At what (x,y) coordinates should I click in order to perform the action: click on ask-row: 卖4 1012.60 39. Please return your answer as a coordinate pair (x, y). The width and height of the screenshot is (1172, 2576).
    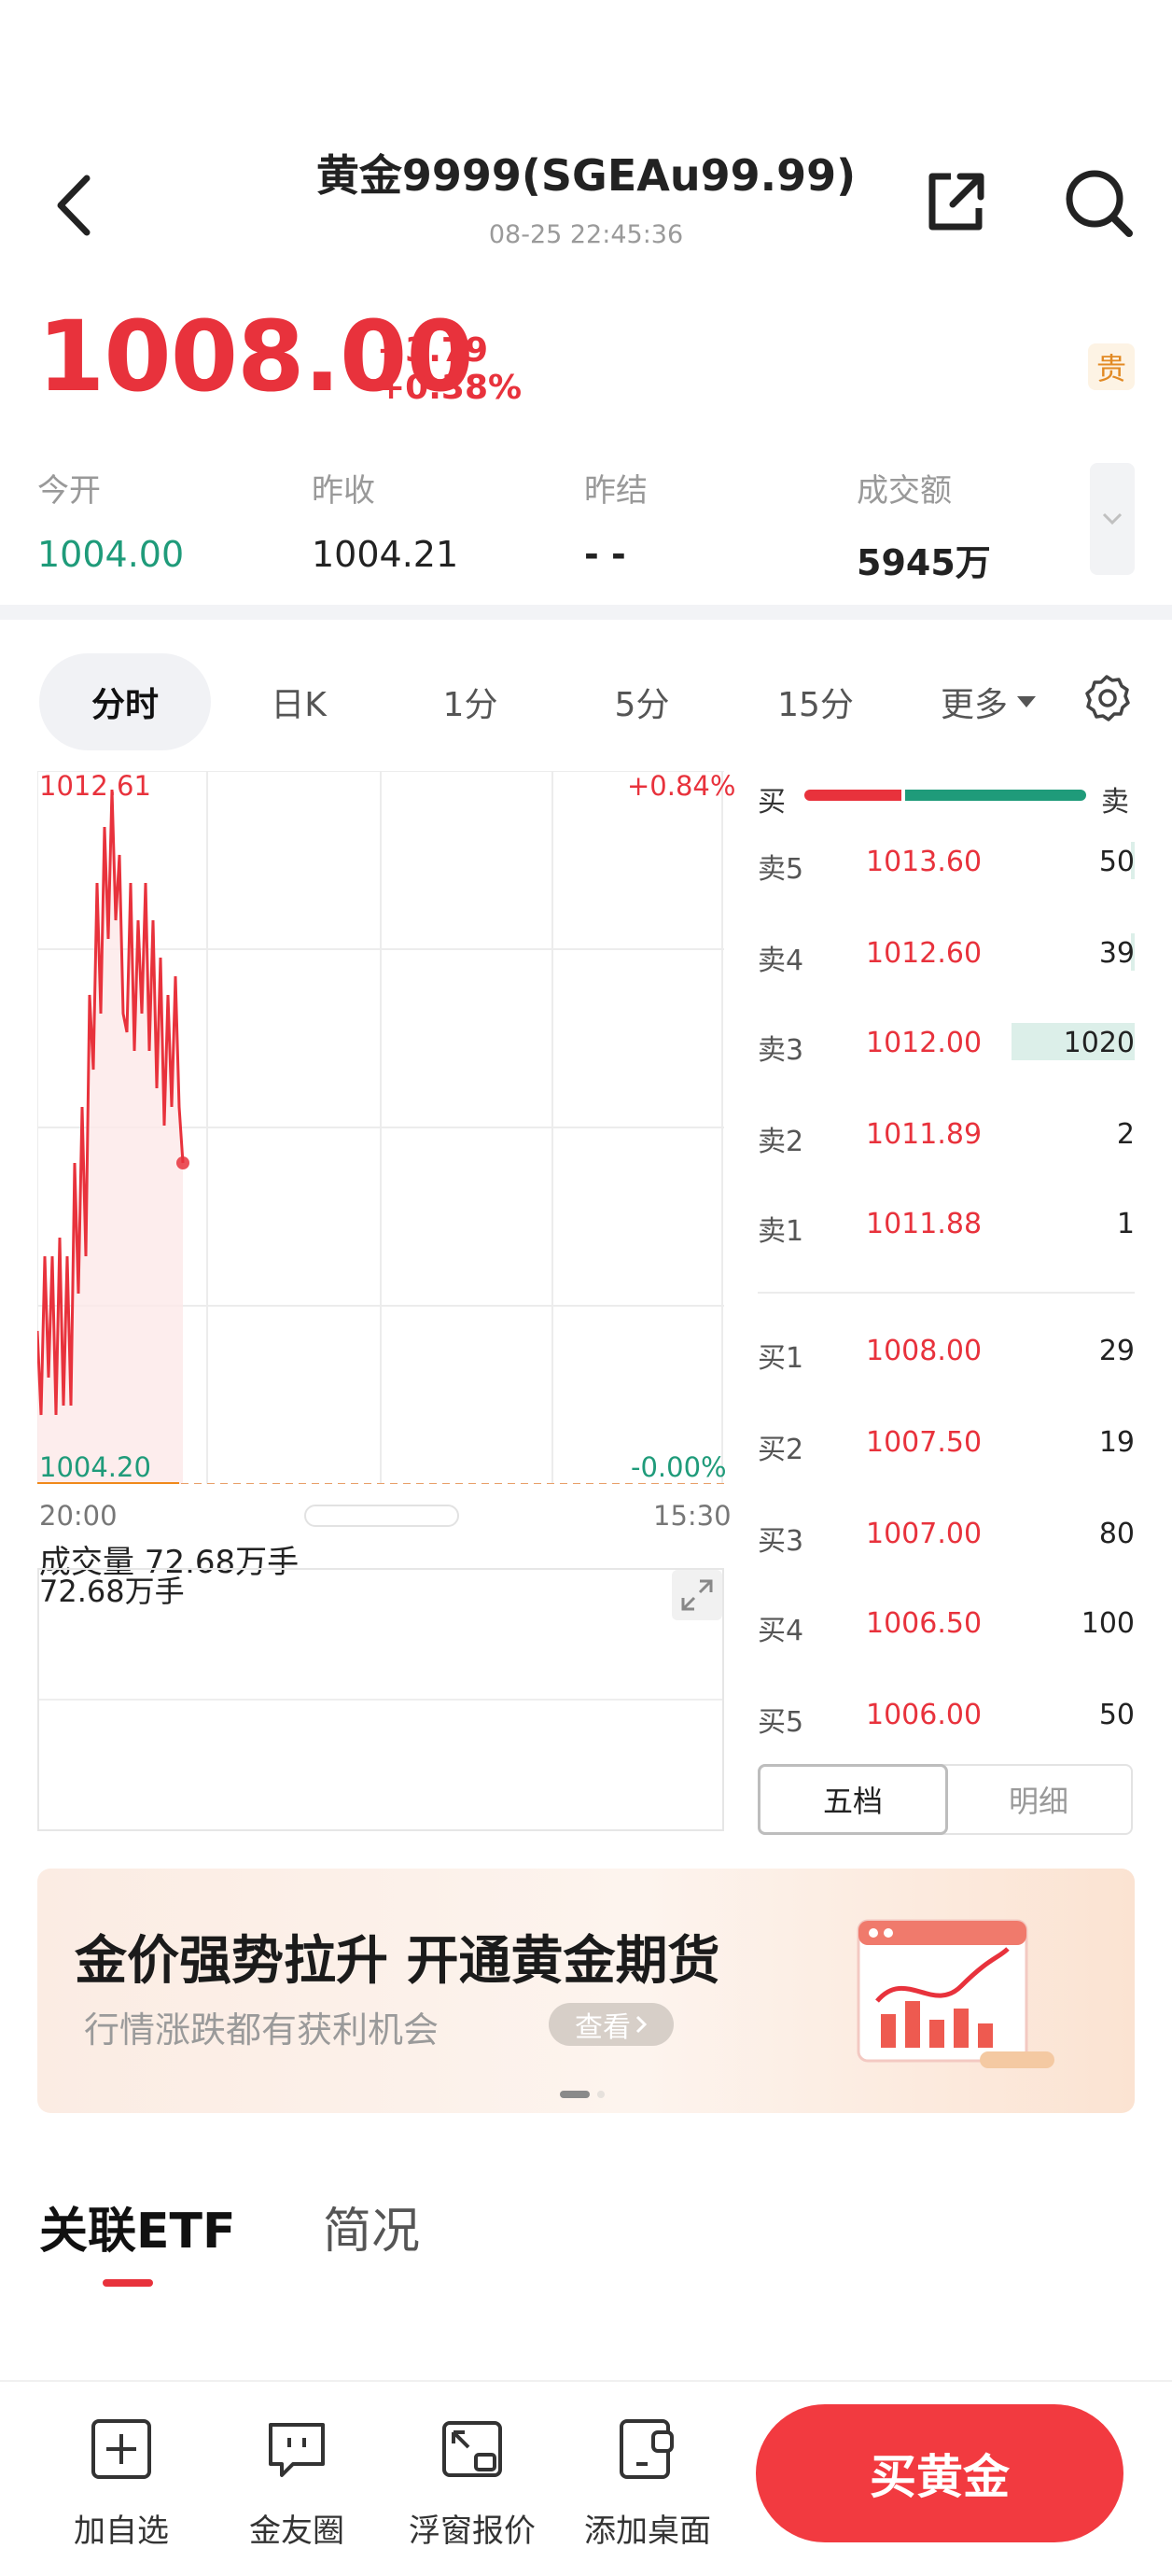
    Looking at the image, I should click on (946, 956).